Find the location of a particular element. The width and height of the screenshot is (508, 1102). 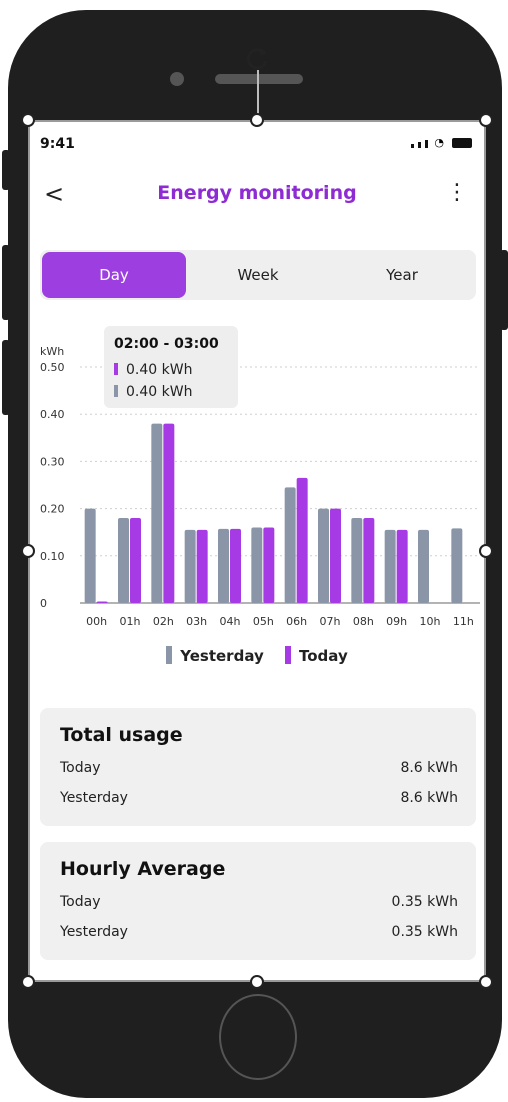

x-tick-label: 07h is located at coordinates (330, 621).